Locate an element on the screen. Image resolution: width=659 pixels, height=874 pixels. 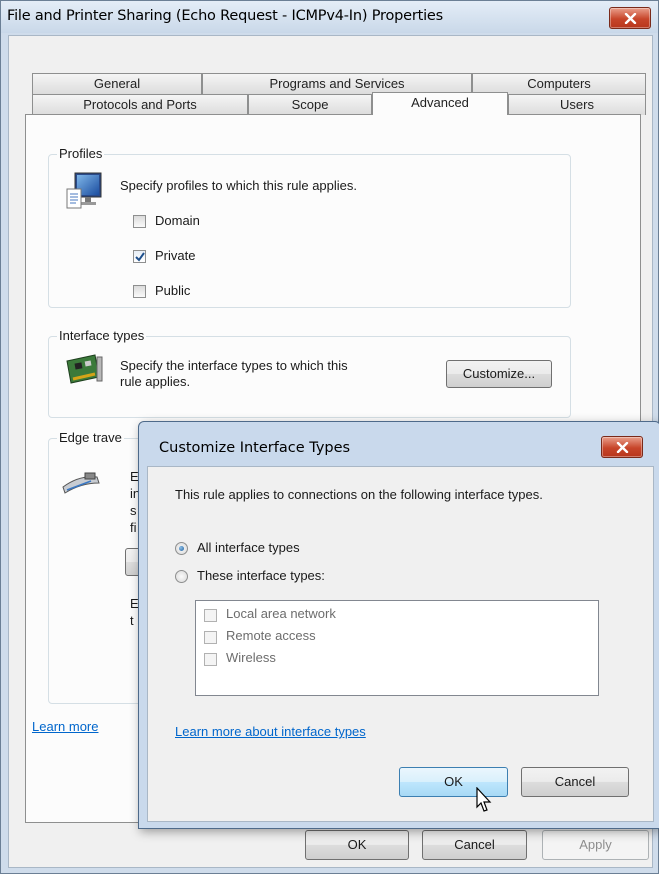
mouse-pointer-icon is located at coordinates (484, 799).